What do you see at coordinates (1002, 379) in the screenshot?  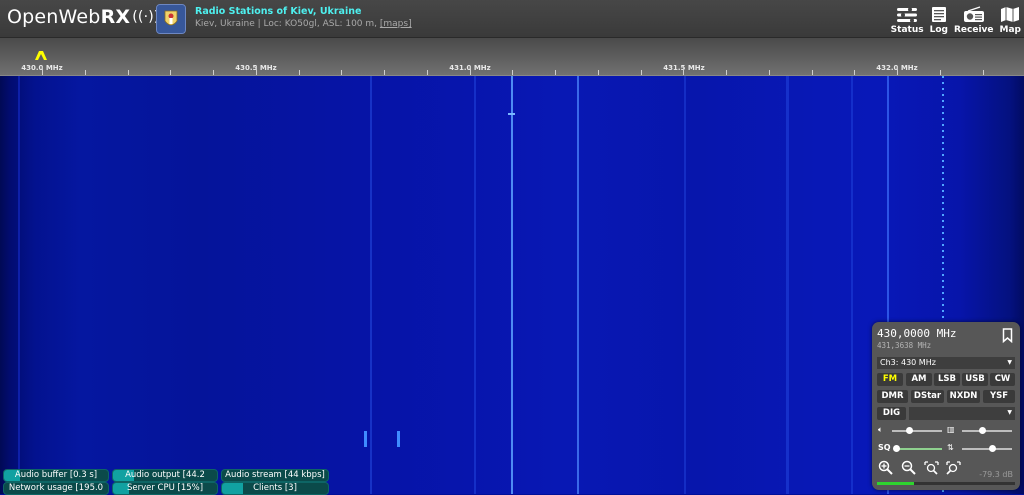 I see `mode-cw-button: CW` at bounding box center [1002, 379].